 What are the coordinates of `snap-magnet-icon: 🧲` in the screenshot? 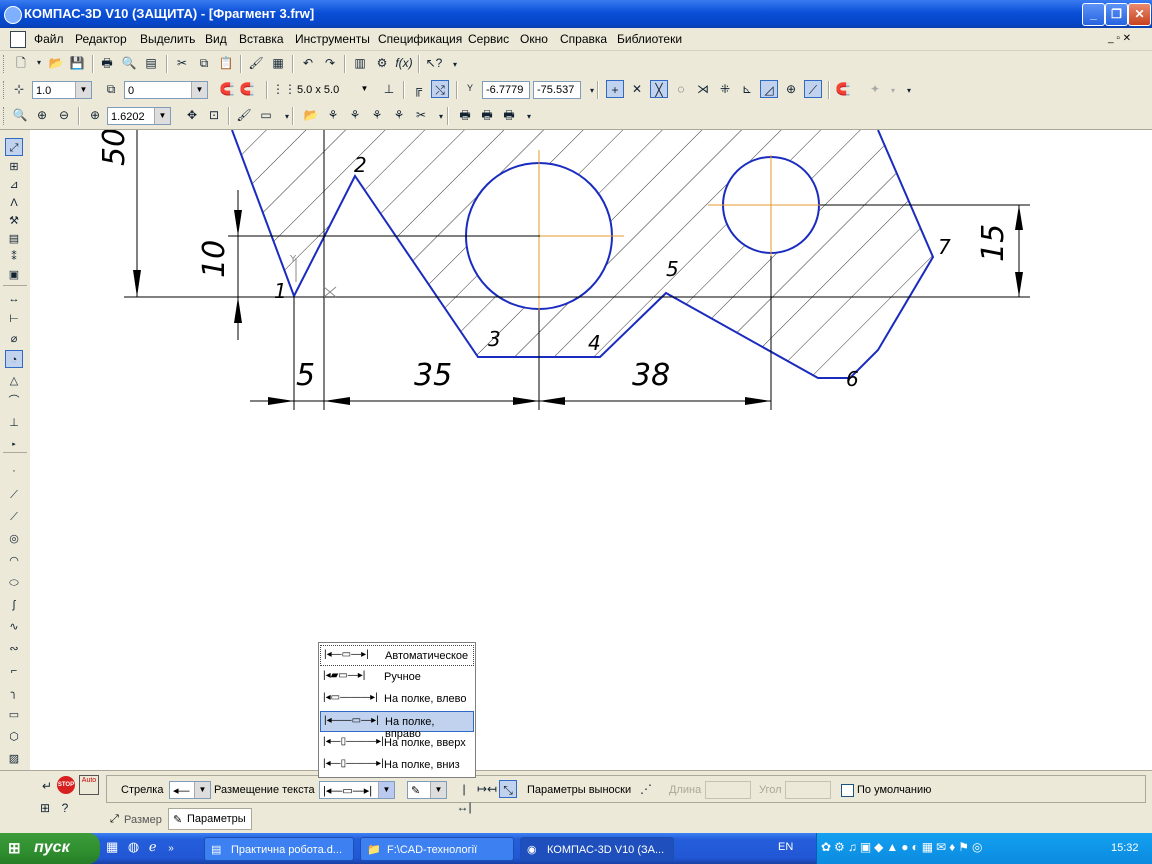 It's located at (843, 89).